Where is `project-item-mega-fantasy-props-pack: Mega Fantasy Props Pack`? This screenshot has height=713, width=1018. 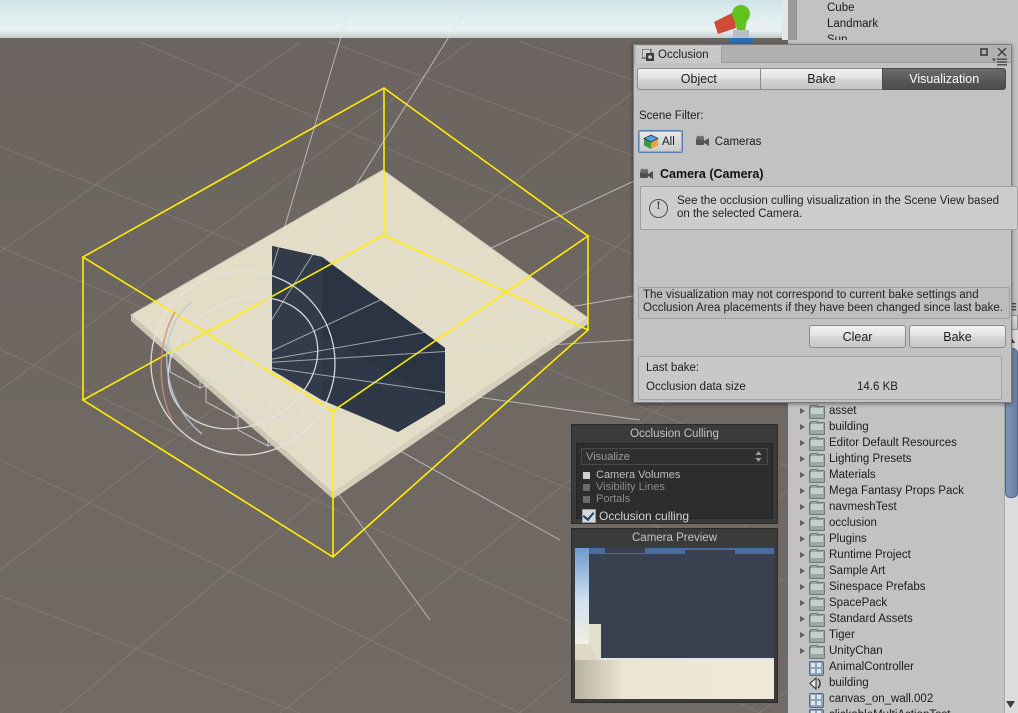 project-item-mega-fantasy-props-pack: Mega Fantasy Props Pack is located at coordinates (903, 491).